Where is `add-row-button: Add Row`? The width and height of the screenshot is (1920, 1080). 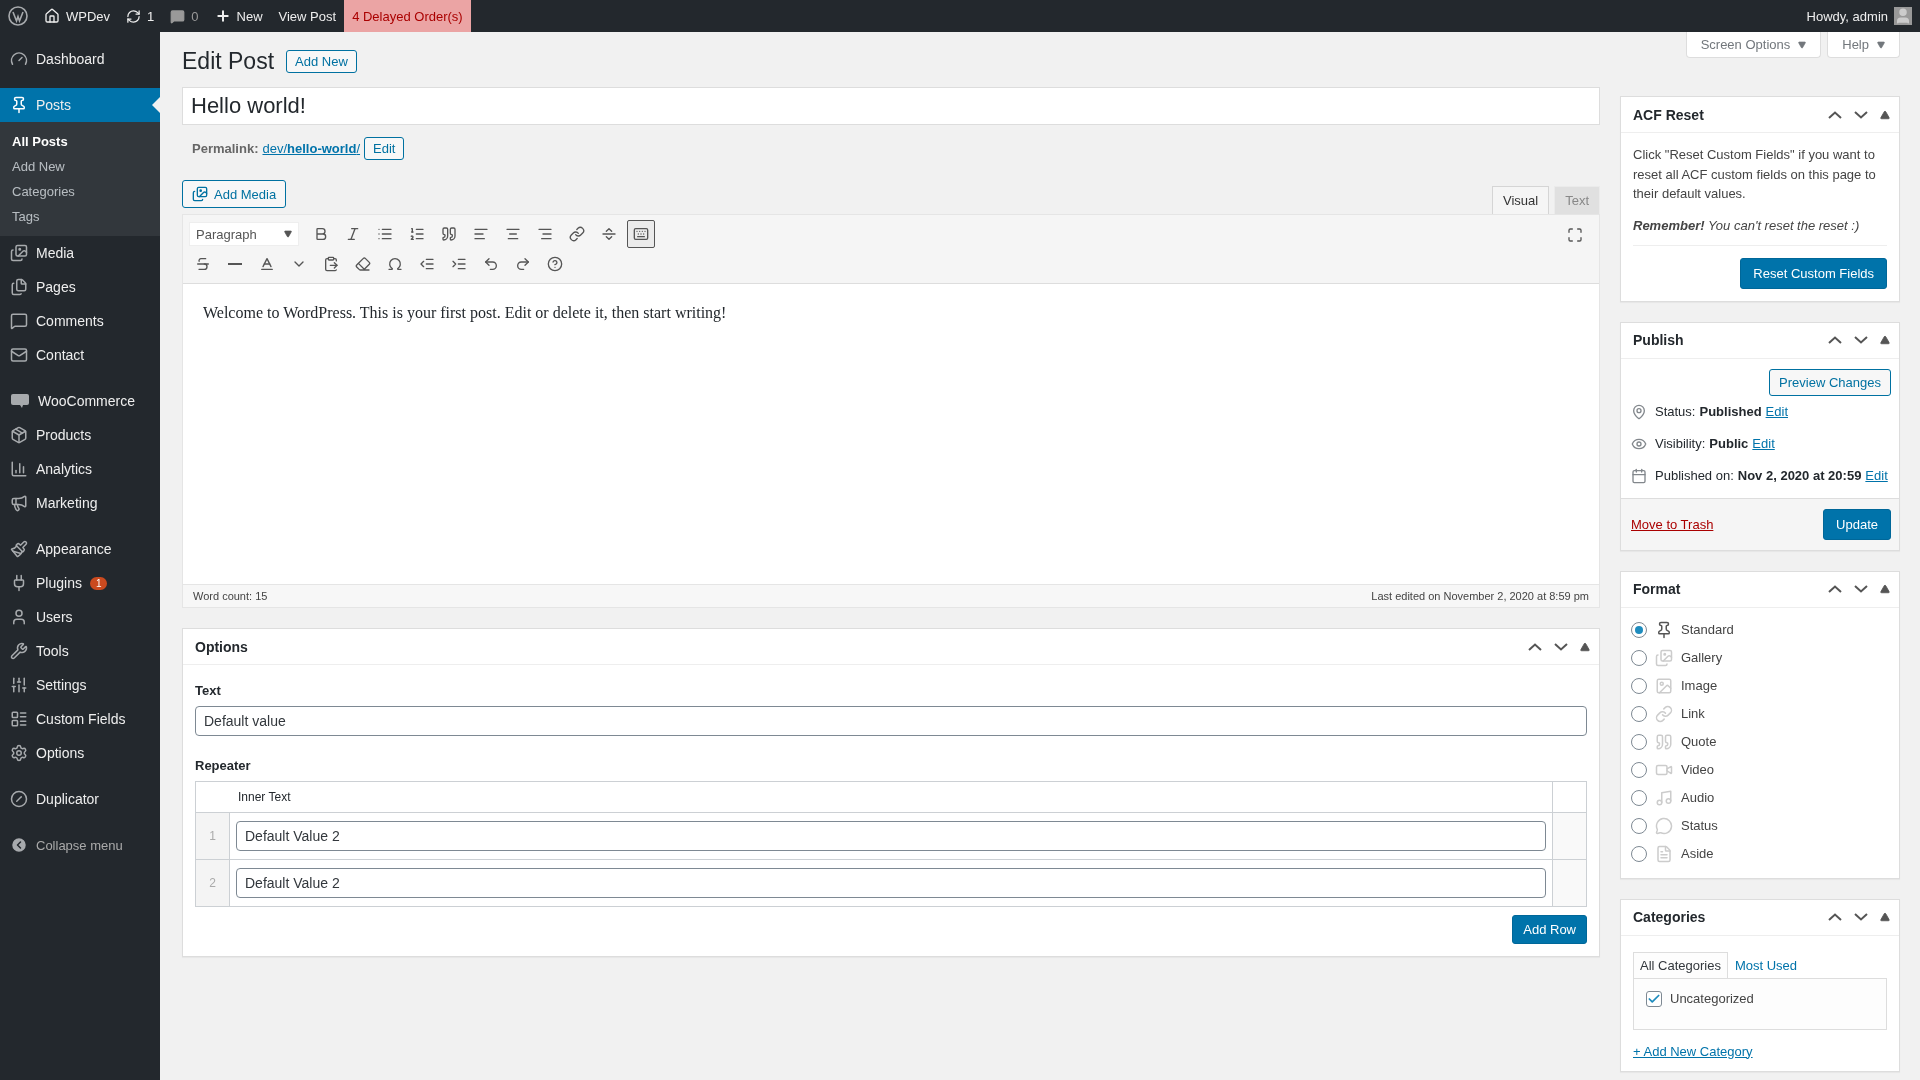 add-row-button: Add Row is located at coordinates (1549, 929).